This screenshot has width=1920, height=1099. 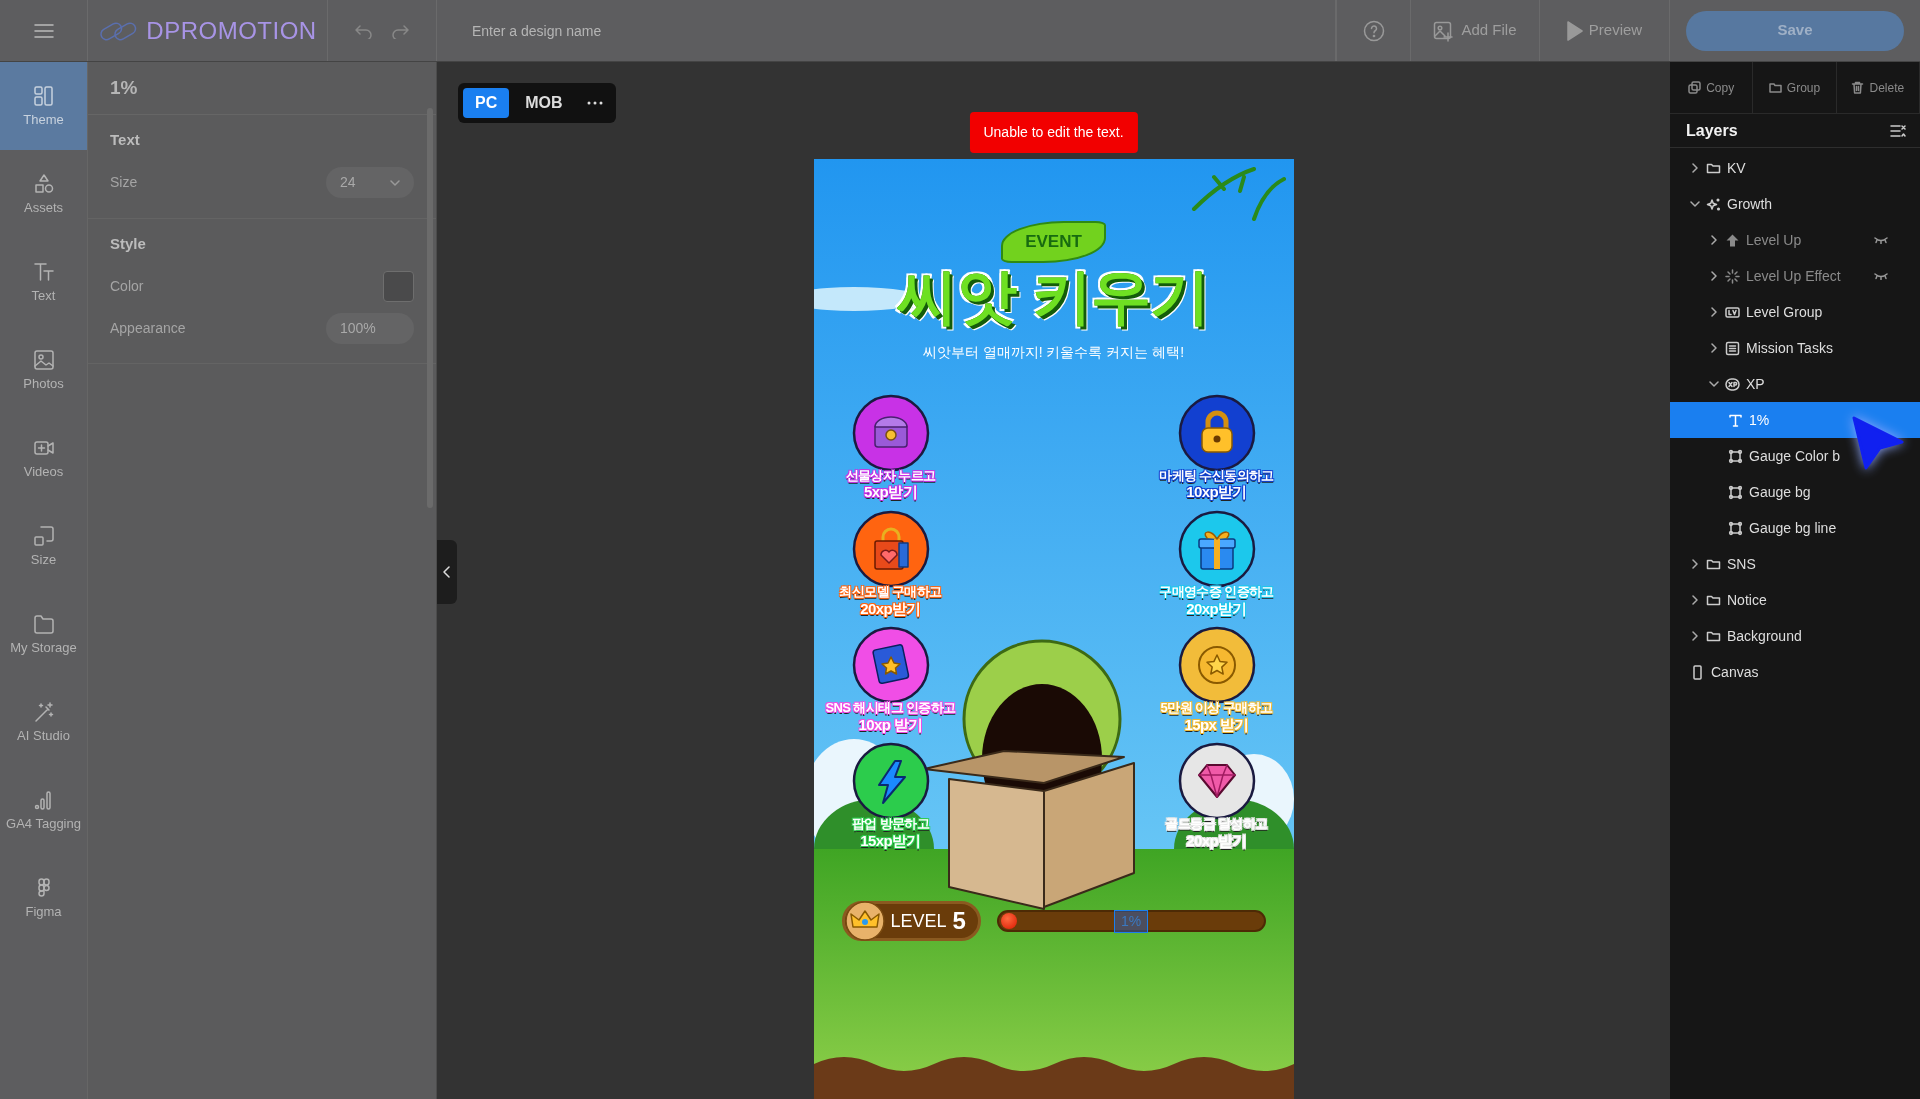 What do you see at coordinates (918, 921) in the screenshot?
I see `level-label: LEVEL` at bounding box center [918, 921].